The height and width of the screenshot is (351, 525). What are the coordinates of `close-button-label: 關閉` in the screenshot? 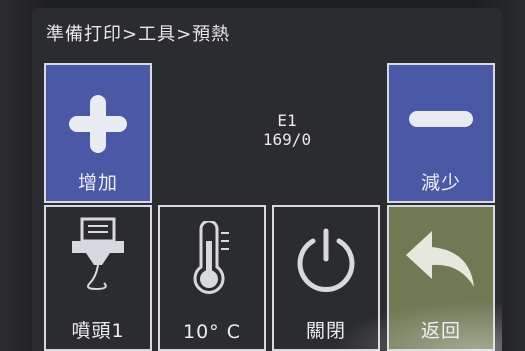 It's located at (325, 331).